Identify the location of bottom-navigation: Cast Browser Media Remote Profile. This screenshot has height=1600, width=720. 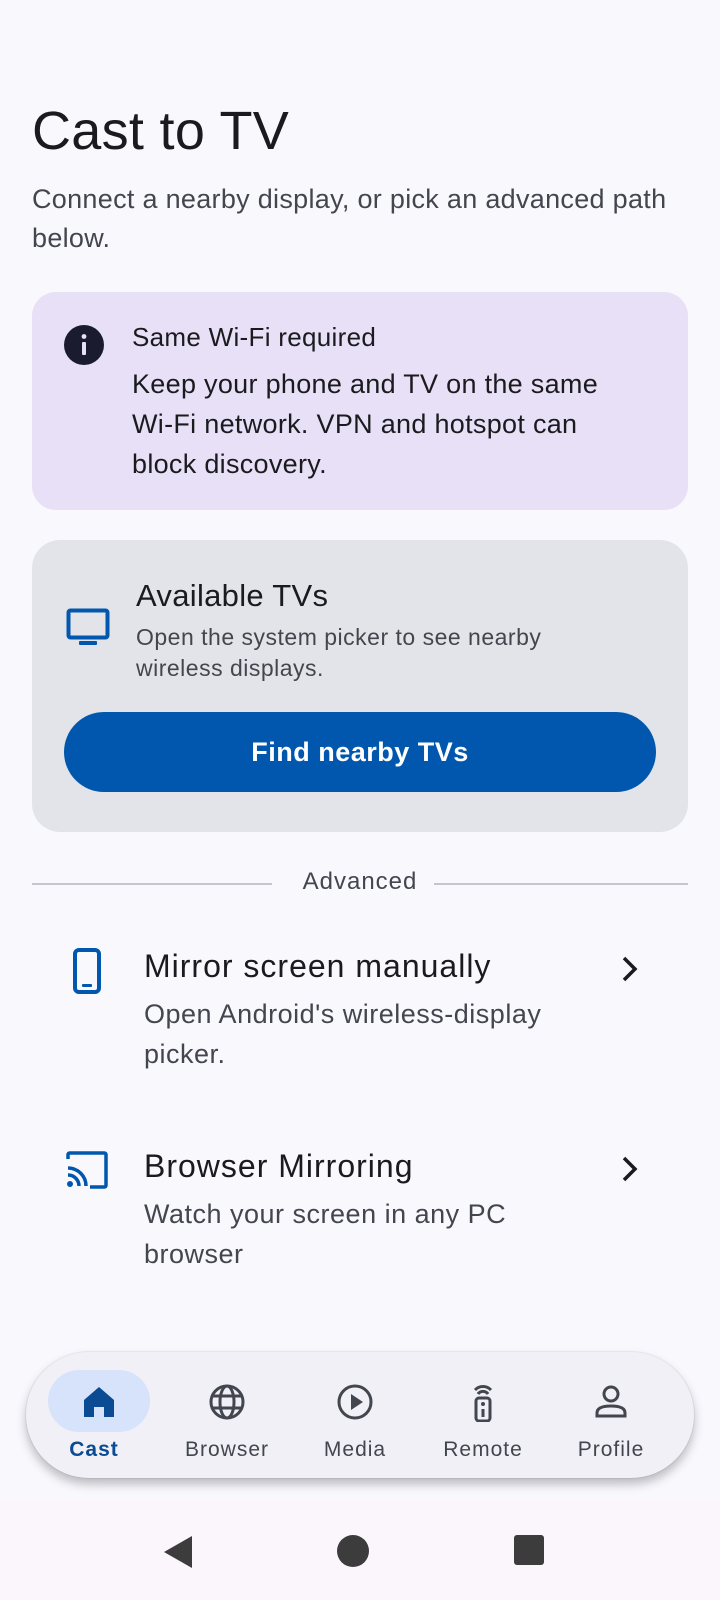
(360, 1415).